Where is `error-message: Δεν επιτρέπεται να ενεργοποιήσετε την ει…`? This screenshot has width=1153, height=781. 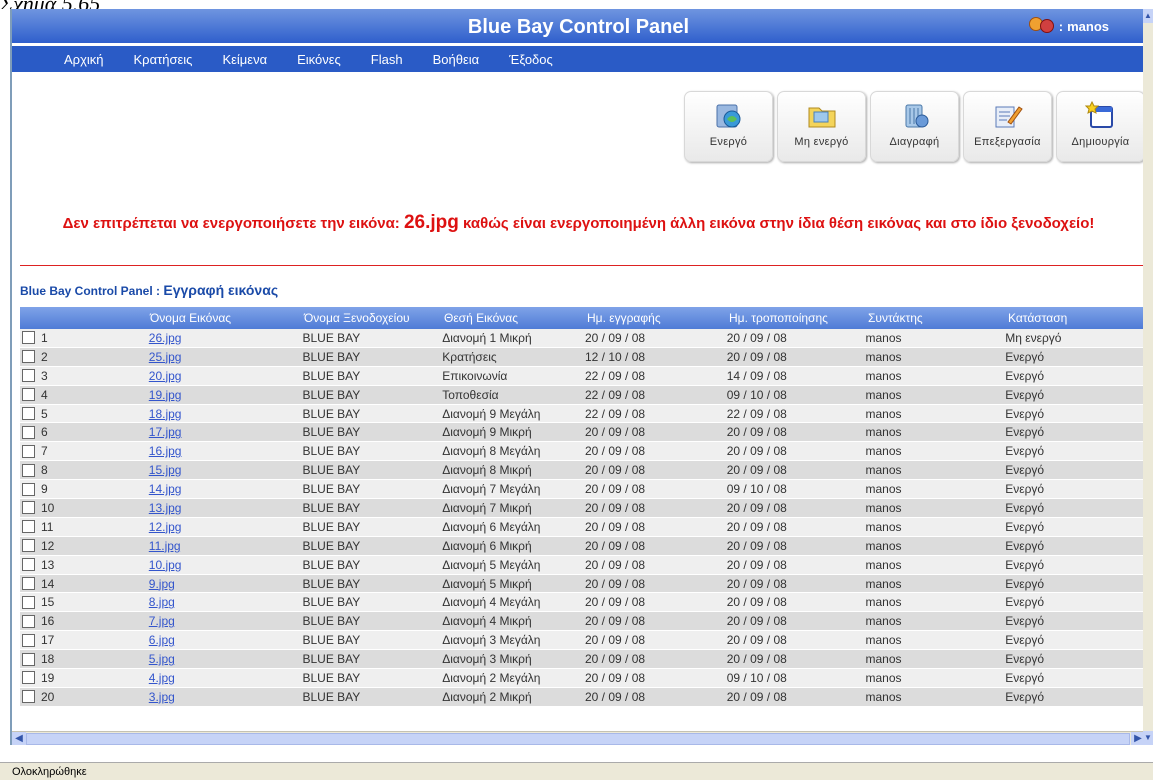
error-message: Δεν επιτρέπεται να ενεργοποιήσετε την ει… is located at coordinates (578, 223).